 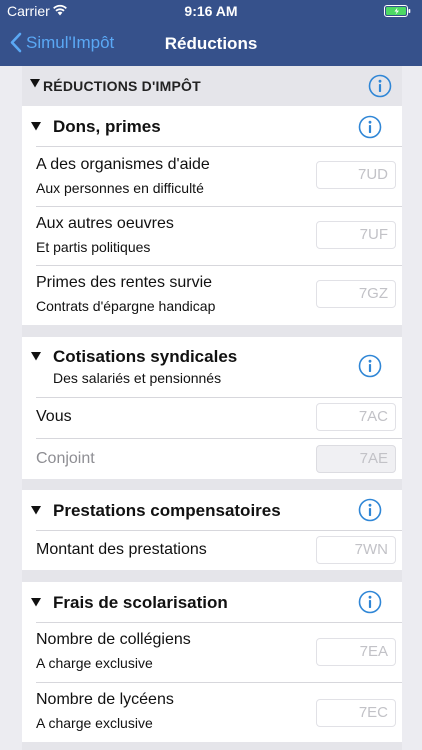 I want to click on card-title: Cotisations syndicales, so click(x=145, y=356).